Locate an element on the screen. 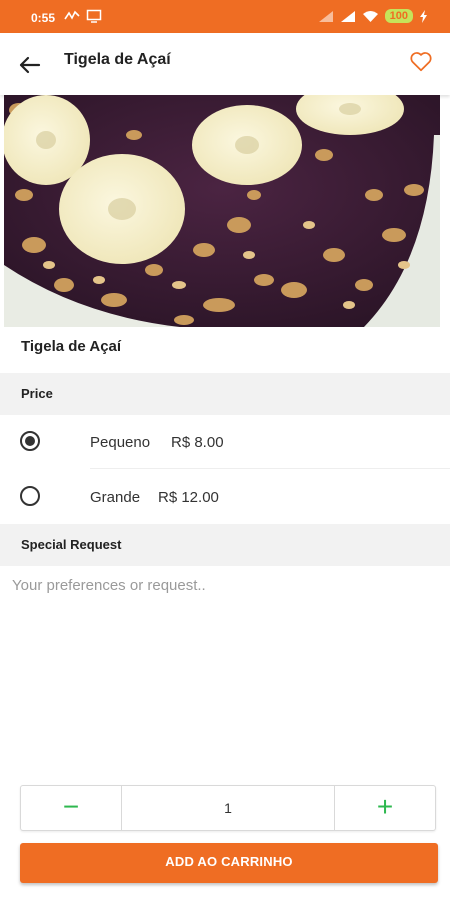 The width and height of the screenshot is (450, 900). price-option-grande: Grande R$ 12.00 is located at coordinates (225, 497).